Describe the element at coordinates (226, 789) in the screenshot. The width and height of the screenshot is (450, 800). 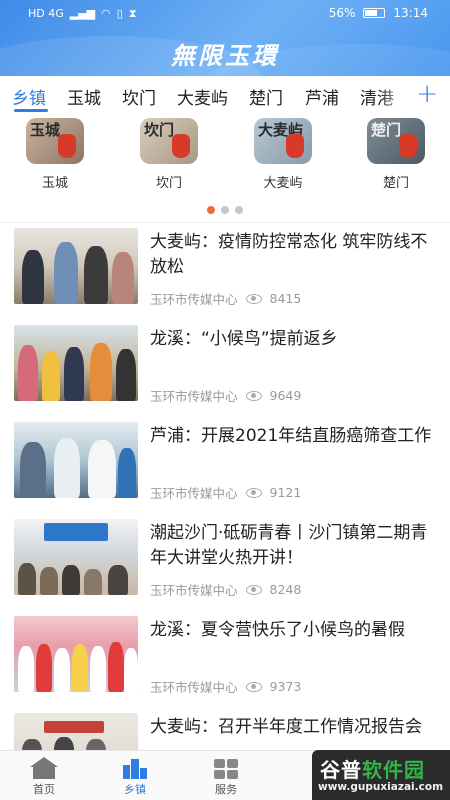
I see `nav-label: 服务` at that location.